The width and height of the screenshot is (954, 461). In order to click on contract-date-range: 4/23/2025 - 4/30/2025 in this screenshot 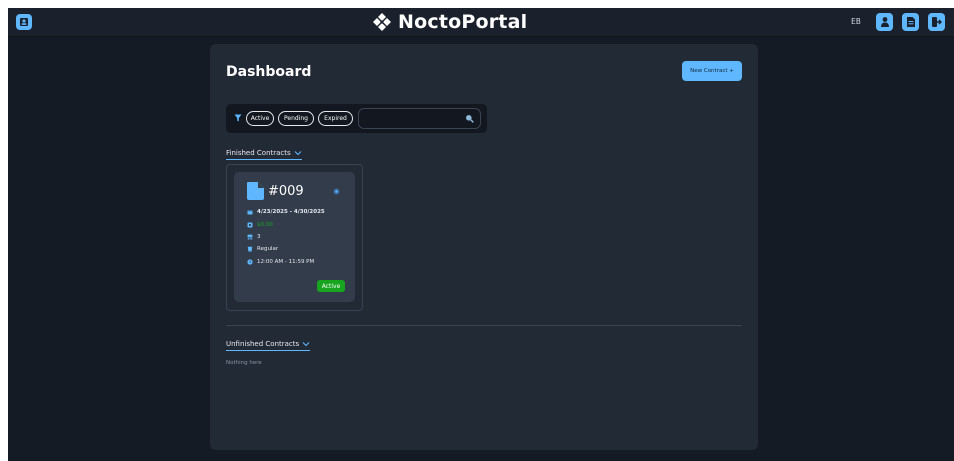, I will do `click(291, 212)`.